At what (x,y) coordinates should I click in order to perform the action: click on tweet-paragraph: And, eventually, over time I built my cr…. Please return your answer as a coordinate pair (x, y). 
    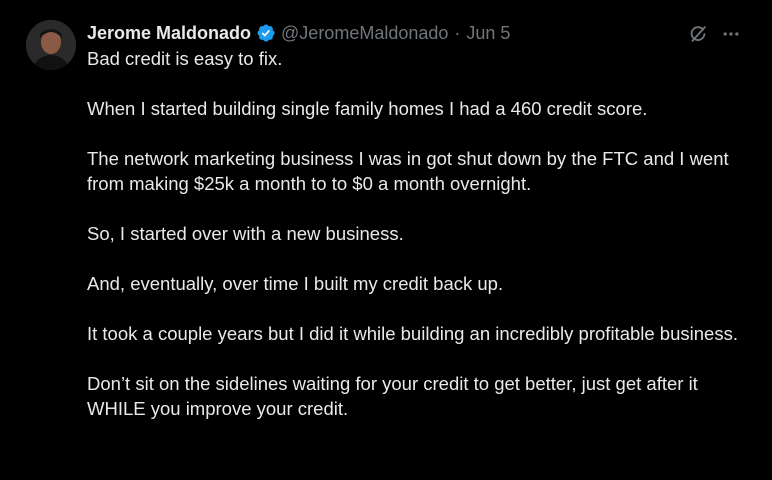
    Looking at the image, I should click on (295, 283).